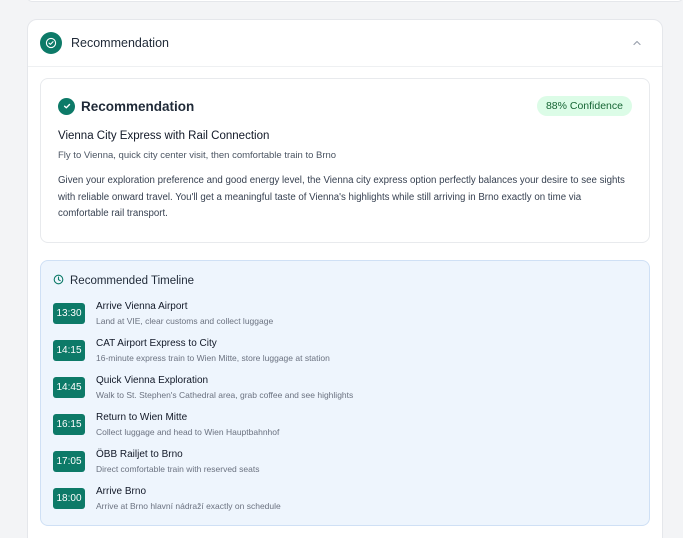  What do you see at coordinates (69, 350) in the screenshot?
I see `time-badge: 14:15` at bounding box center [69, 350].